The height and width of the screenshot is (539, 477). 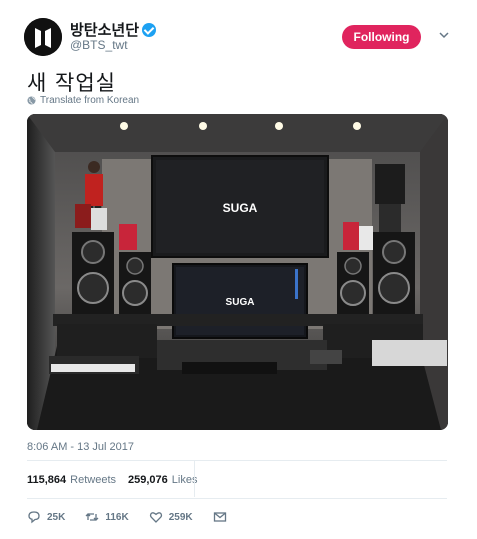 What do you see at coordinates (239, 38) in the screenshot?
I see `tweet-header: 방탄소년단 @BTS_twt Following` at bounding box center [239, 38].